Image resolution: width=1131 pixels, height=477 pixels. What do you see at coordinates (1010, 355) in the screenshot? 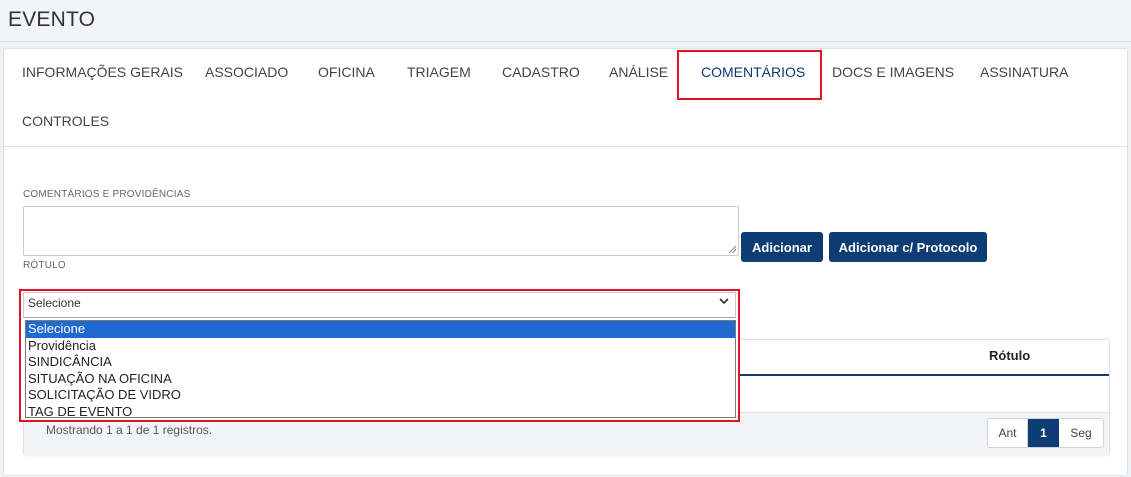
I see `column-header-rotulo: Rótulo` at bounding box center [1010, 355].